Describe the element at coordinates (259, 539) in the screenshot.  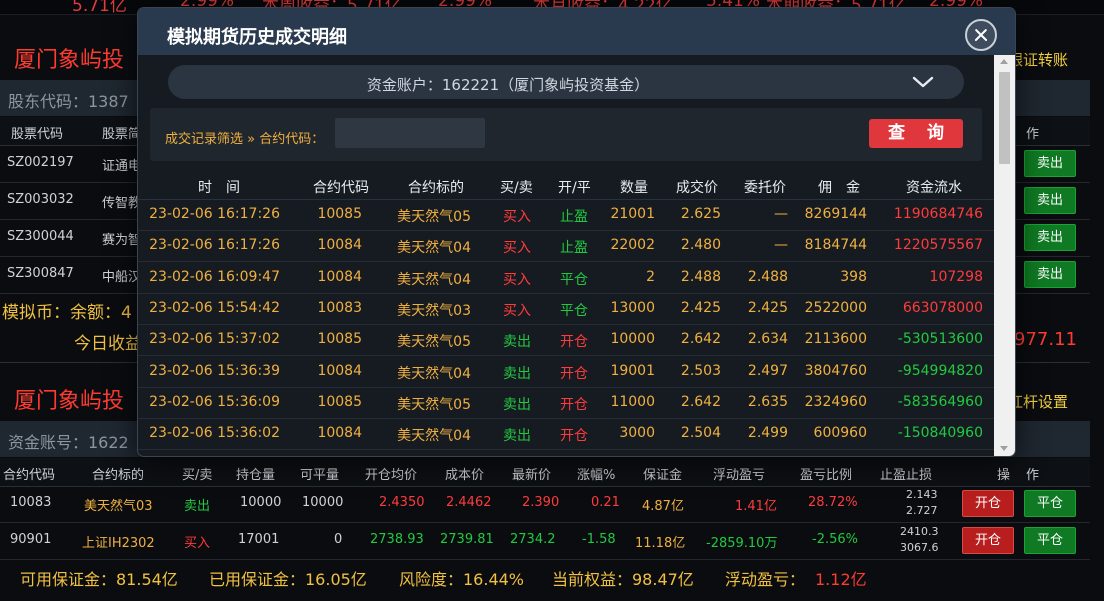
I see `hold: 17001` at that location.